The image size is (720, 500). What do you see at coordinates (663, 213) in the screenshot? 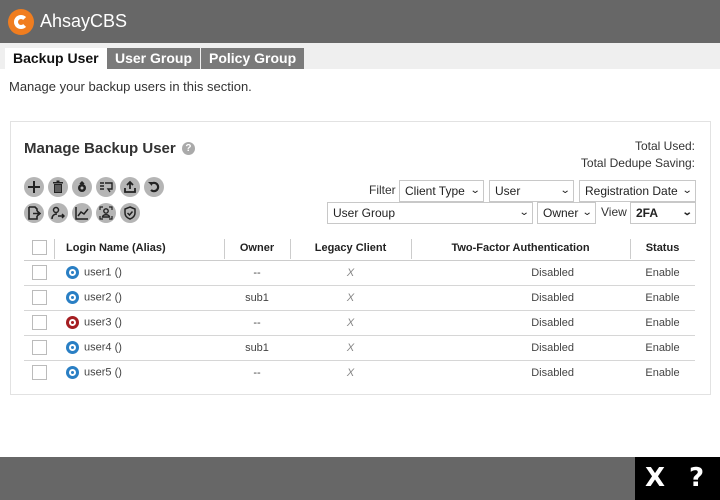
I see `view-select: 2FA ⌄` at bounding box center [663, 213].